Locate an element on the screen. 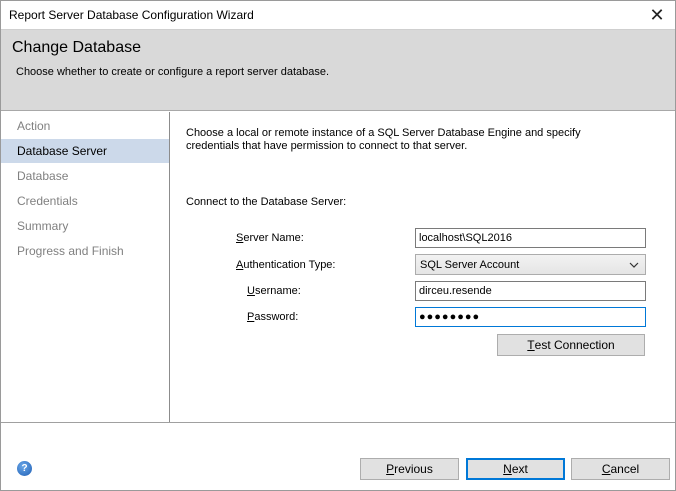 This screenshot has height=491, width=676. authentication-type-value: SQL Server Account is located at coordinates (470, 265).